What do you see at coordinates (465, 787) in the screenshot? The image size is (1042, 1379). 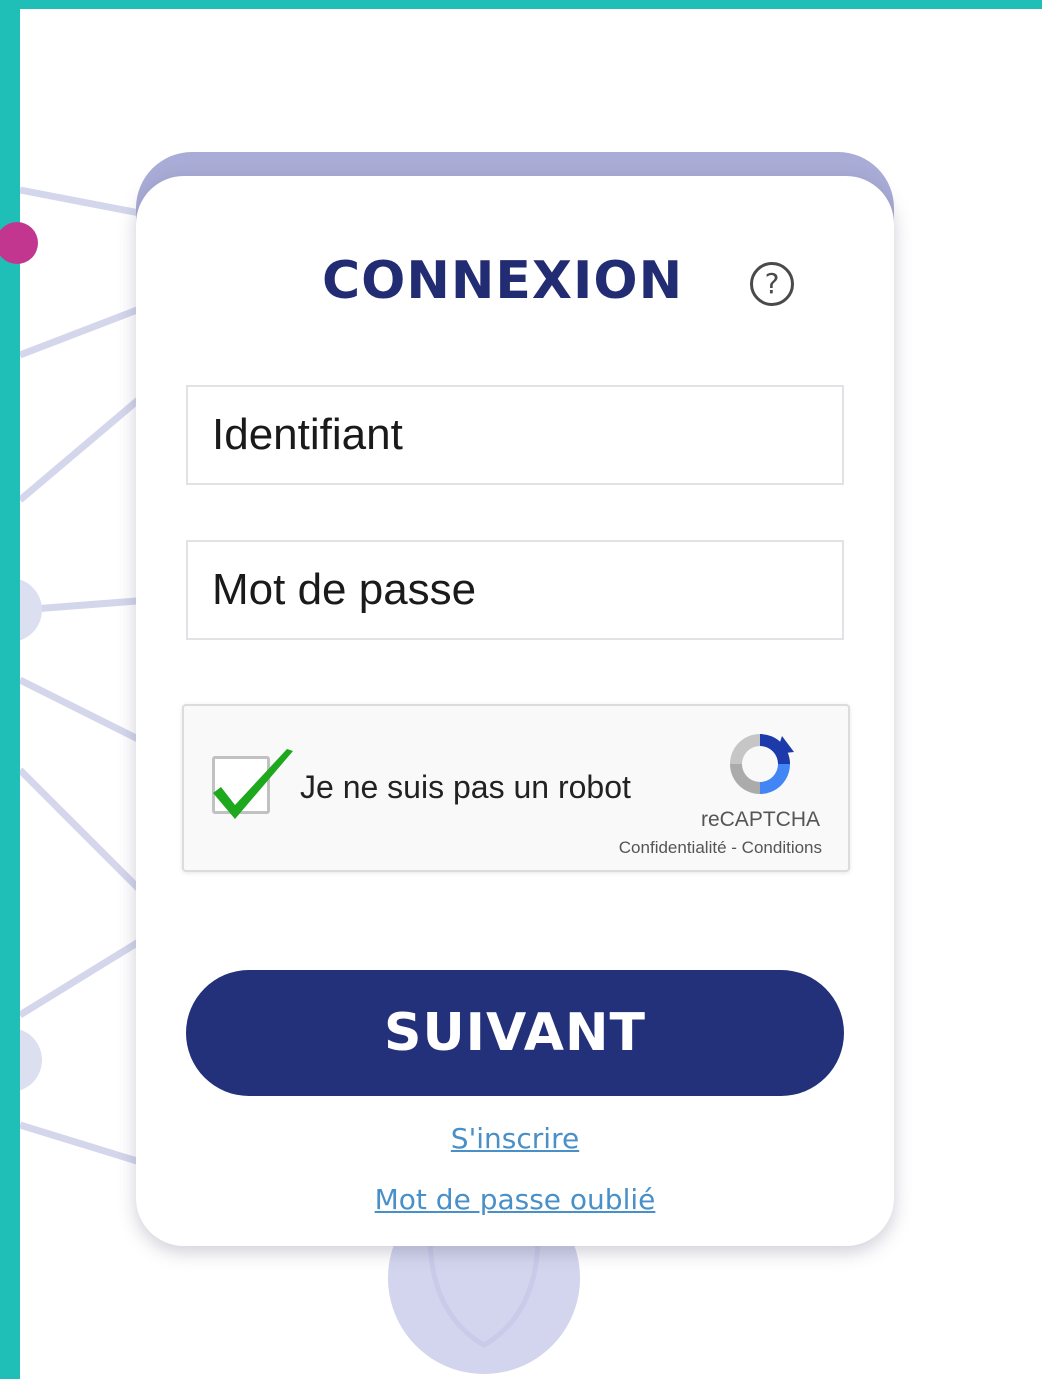 I see `recaptcha-label: Je ne suis pas un robot` at bounding box center [465, 787].